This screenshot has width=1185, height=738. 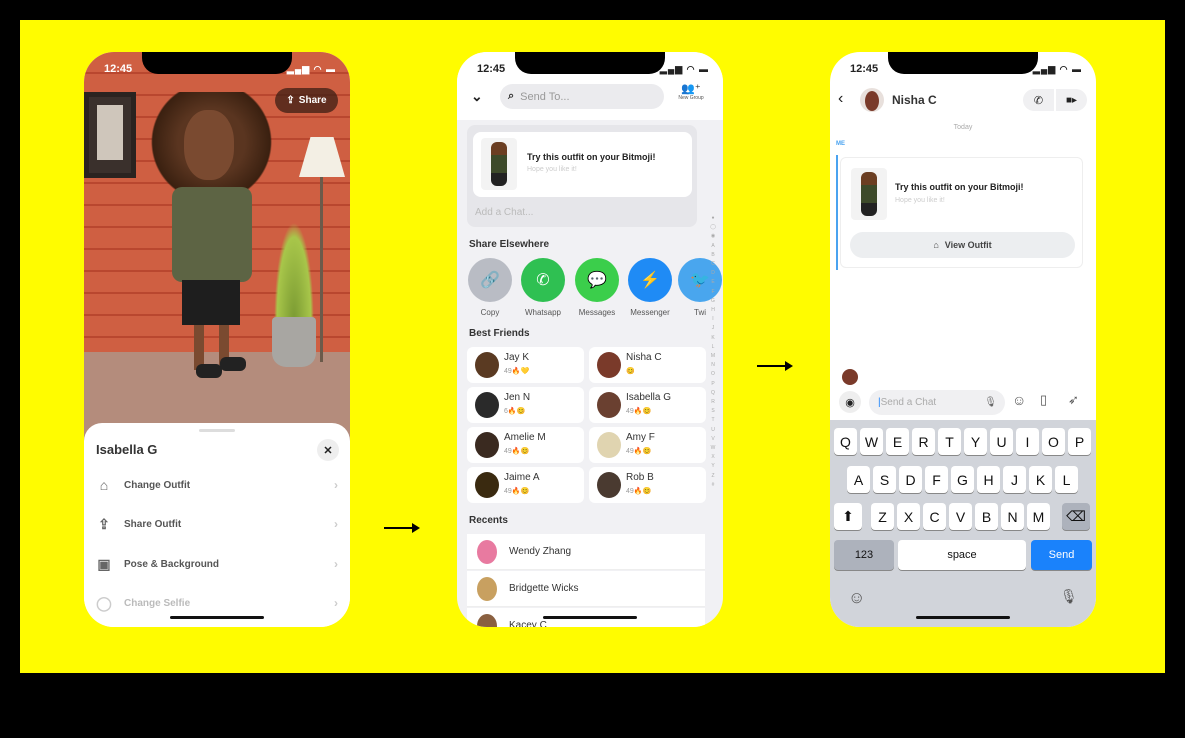 What do you see at coordinates (525, 405) in the screenshot?
I see `friend-cell: Jen N 6🔥😊` at bounding box center [525, 405].